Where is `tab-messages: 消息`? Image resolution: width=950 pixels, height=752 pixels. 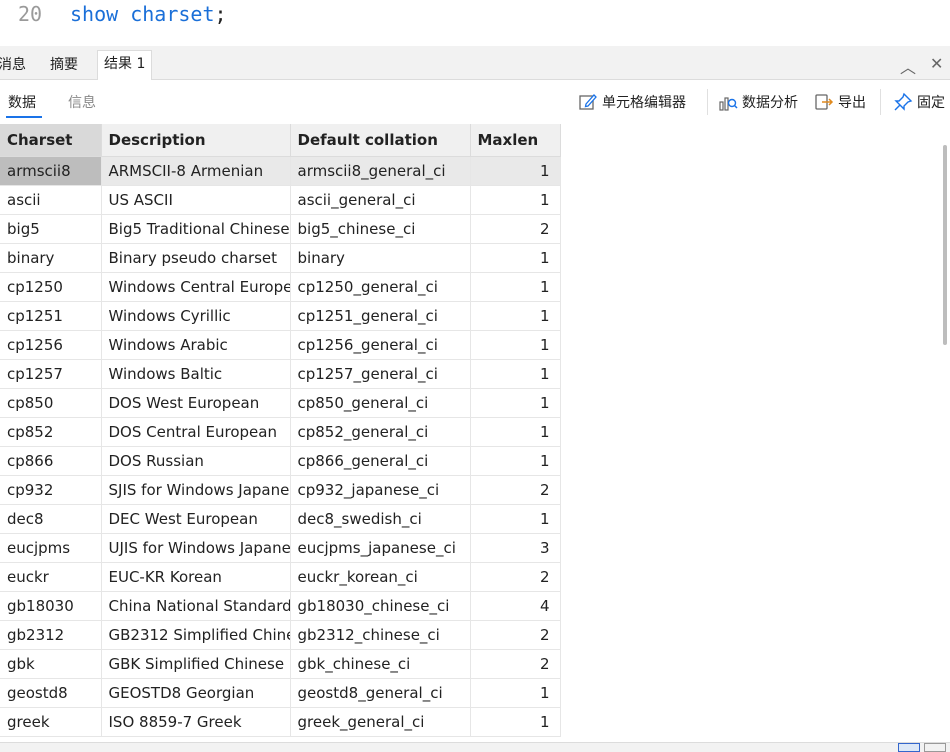
tab-messages: 消息 is located at coordinates (13, 67).